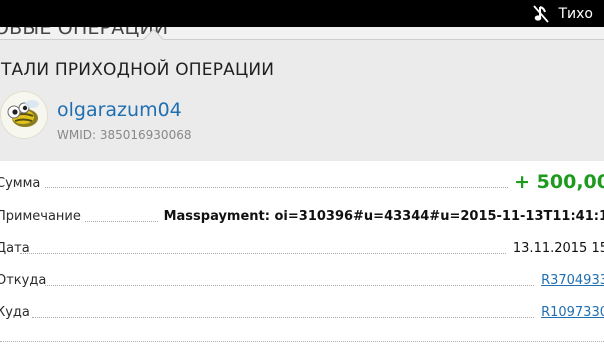  Describe the element at coordinates (302, 314) in the screenshot. I see `detail-row-to: Куда R1097330` at that location.